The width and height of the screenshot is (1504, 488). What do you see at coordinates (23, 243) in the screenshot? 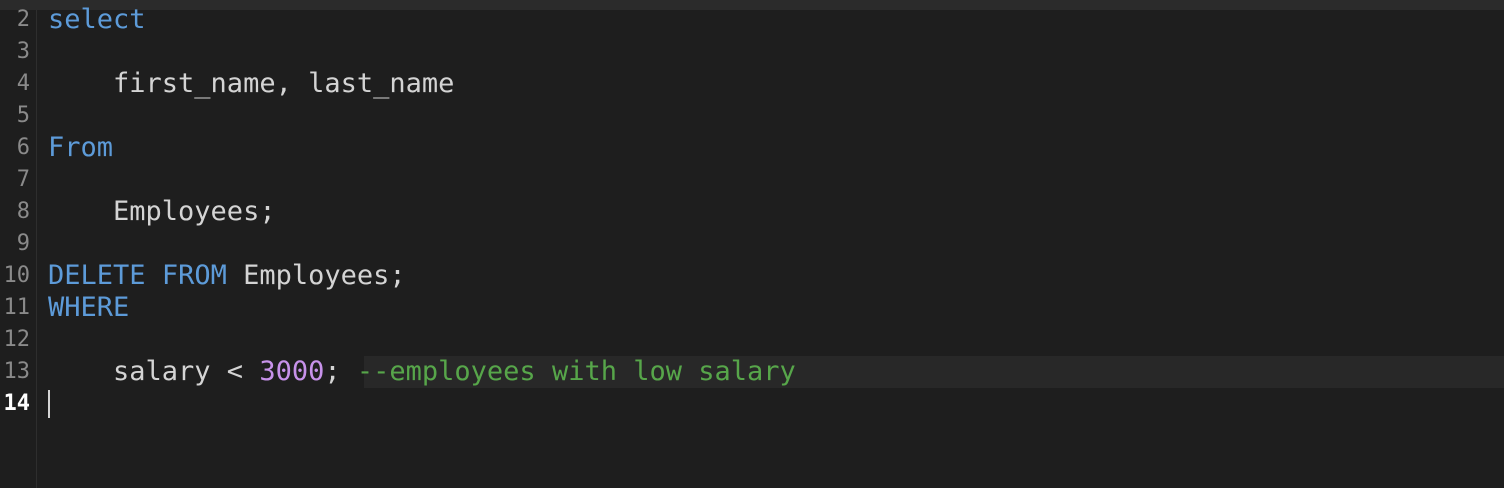
I see `line-number: 9` at bounding box center [23, 243].